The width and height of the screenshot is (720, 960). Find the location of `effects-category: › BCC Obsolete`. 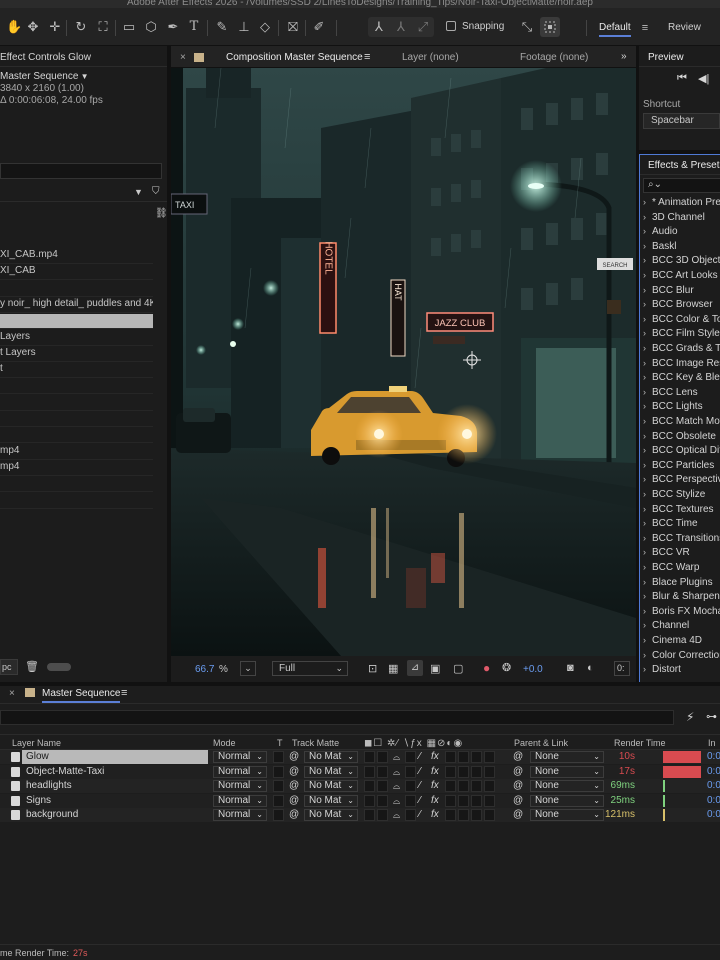

effects-category: › BCC Obsolete is located at coordinates (681, 436).